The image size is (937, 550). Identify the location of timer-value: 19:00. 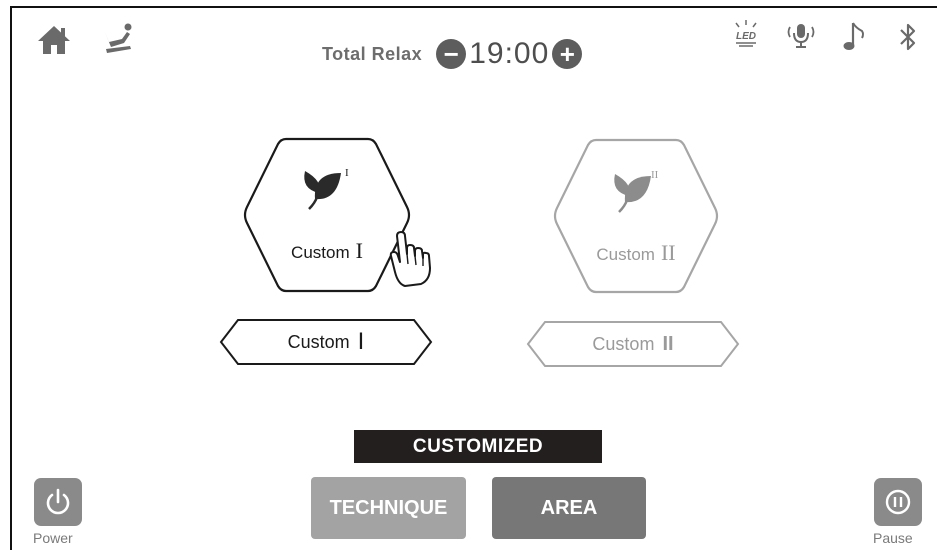
(509, 53).